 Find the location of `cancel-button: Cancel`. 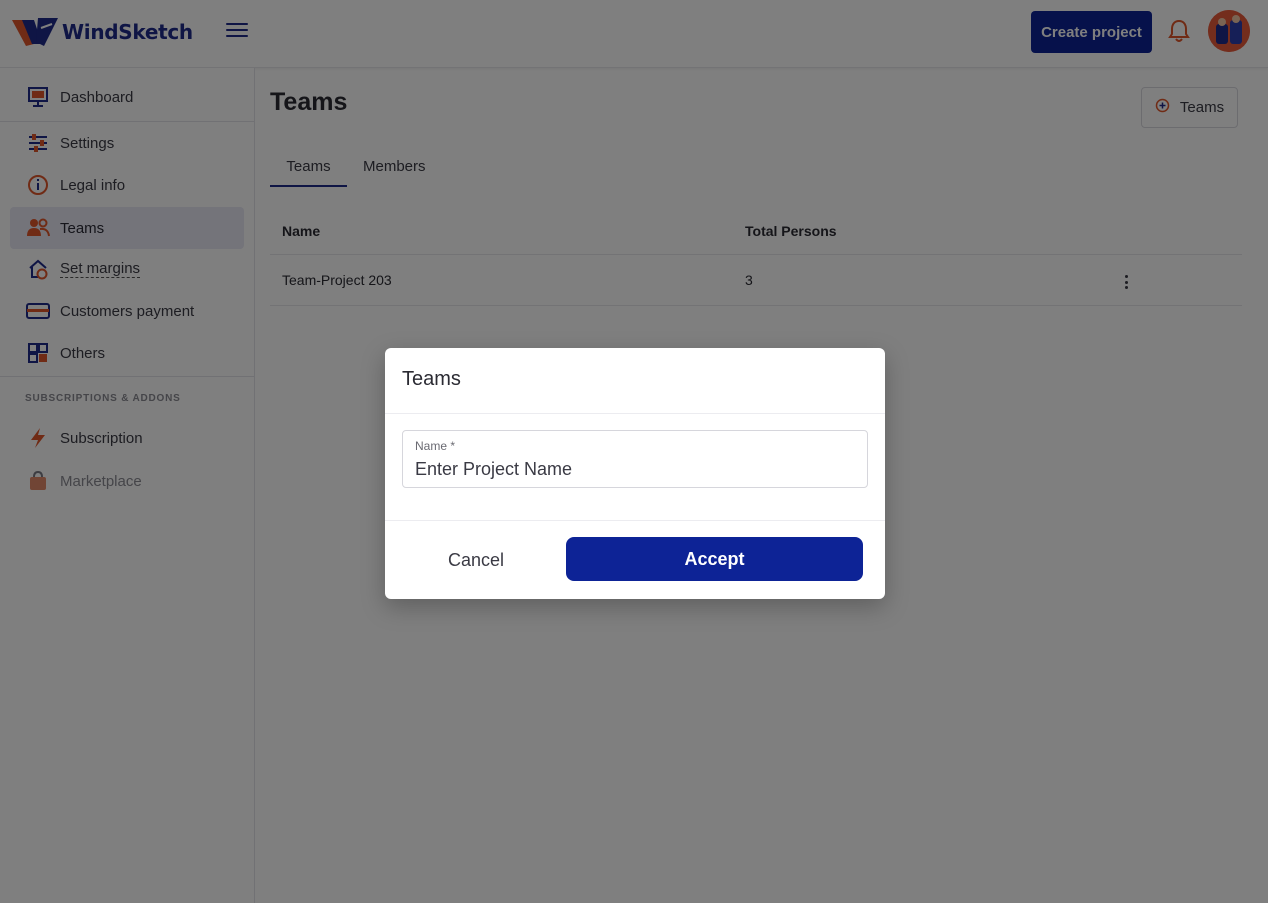

cancel-button: Cancel is located at coordinates (476, 560).